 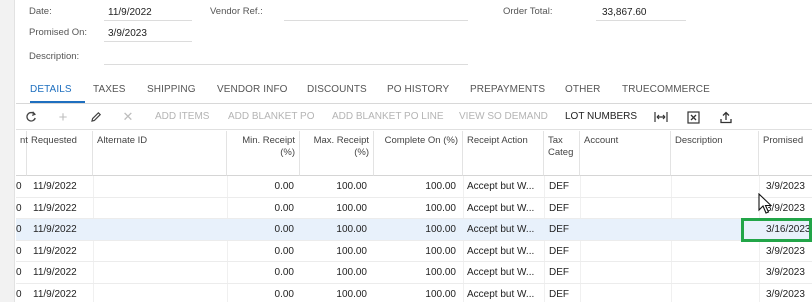 What do you see at coordinates (625, 153) in the screenshot?
I see `col-header-account: Account` at bounding box center [625, 153].